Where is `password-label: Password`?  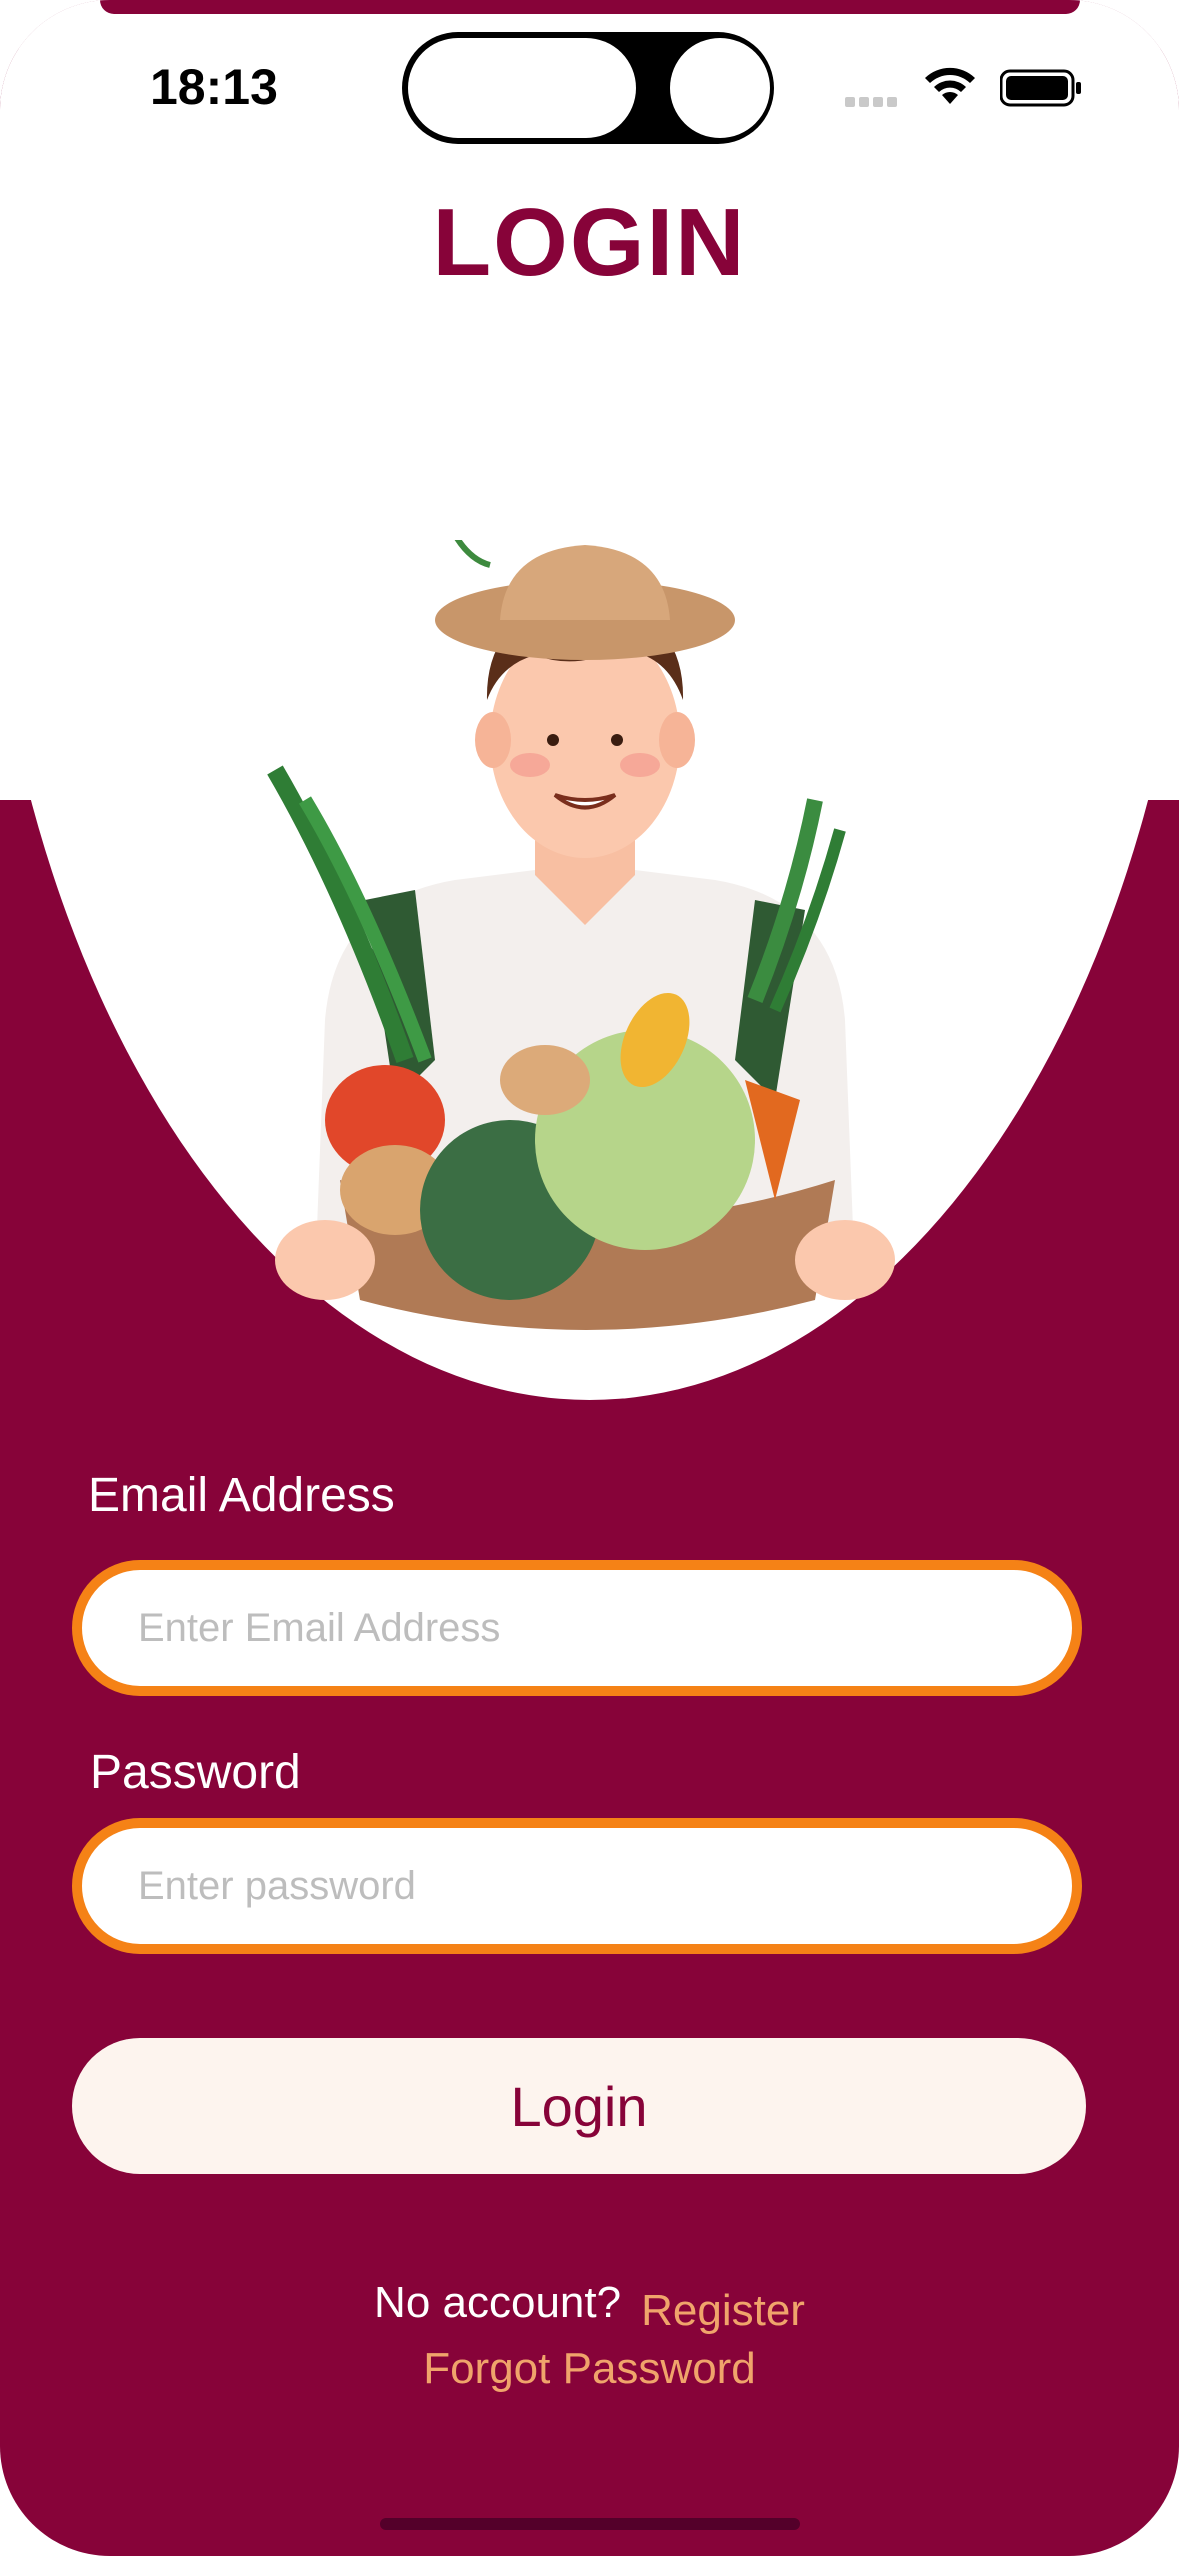 password-label: Password is located at coordinates (195, 1772).